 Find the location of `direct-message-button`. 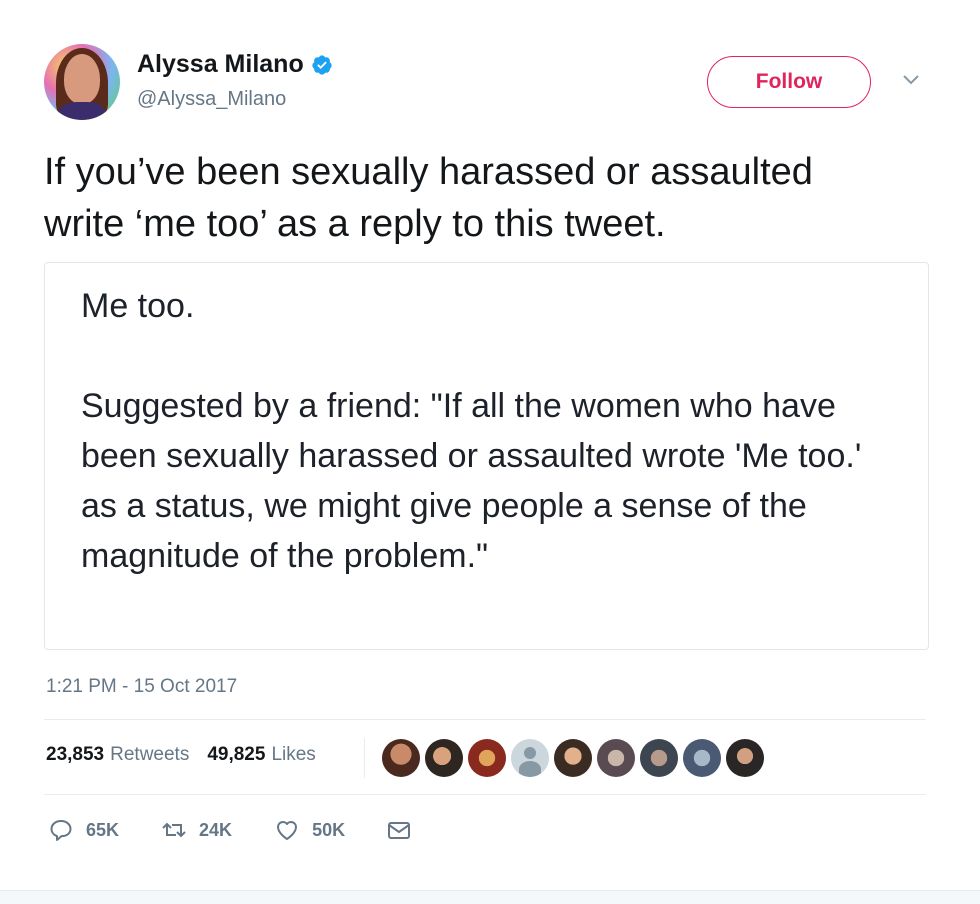

direct-message-button is located at coordinates (399, 830).